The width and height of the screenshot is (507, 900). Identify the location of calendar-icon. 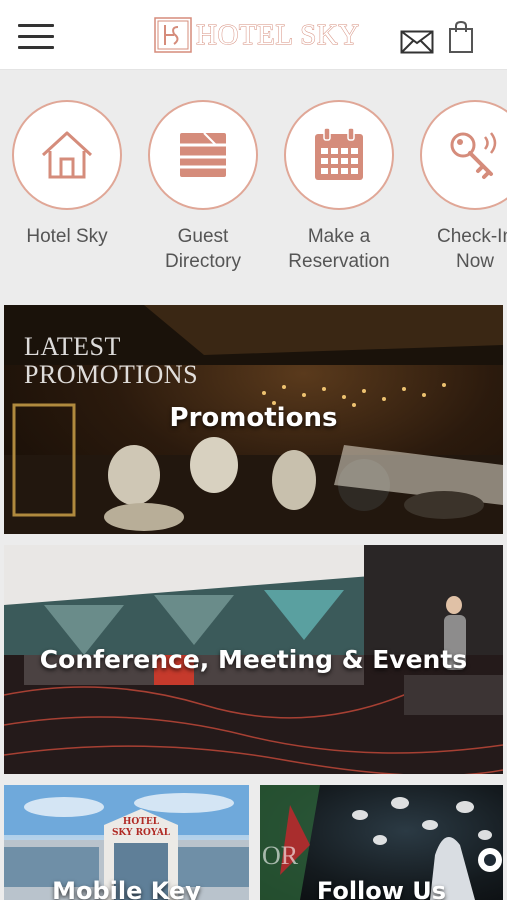
(339, 153).